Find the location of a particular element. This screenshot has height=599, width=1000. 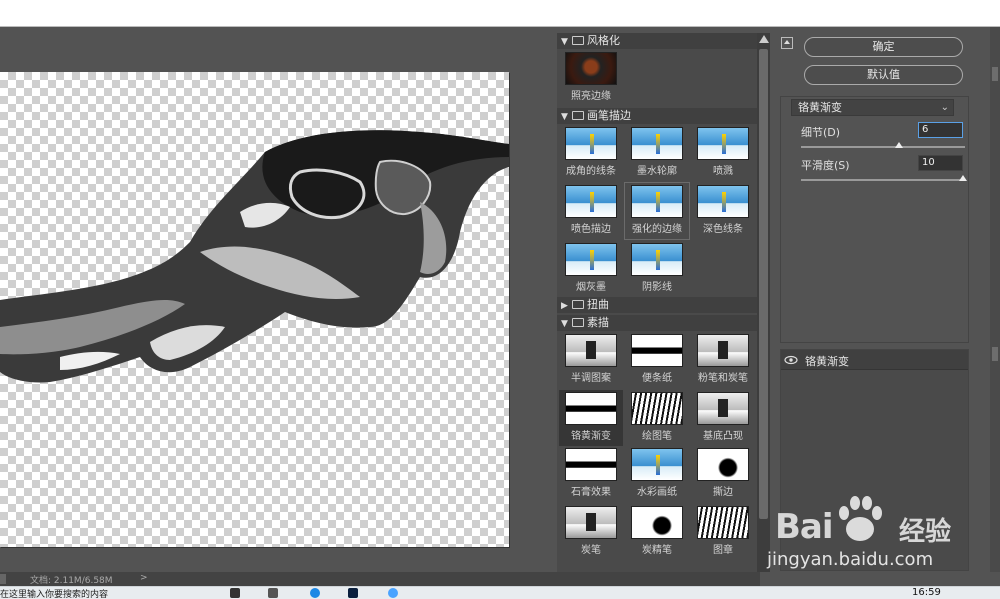

filter-bas-relief: 基底凸现 is located at coordinates (723, 418).